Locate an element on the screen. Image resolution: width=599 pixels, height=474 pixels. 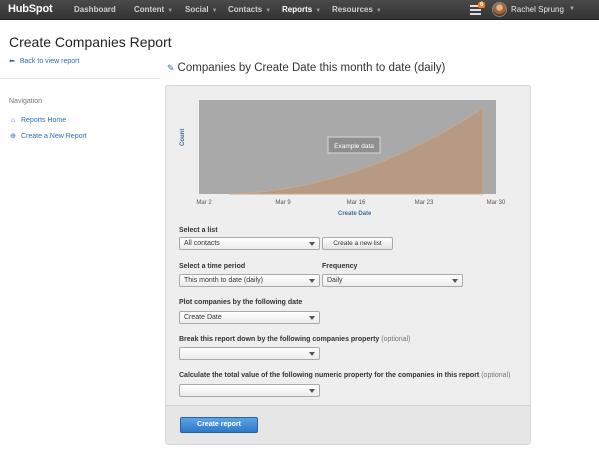
chart-svg: Example data Mar 2 Mar 9 Mar 16 Mar 23 Mar 30 is located at coordinates (351, 153).